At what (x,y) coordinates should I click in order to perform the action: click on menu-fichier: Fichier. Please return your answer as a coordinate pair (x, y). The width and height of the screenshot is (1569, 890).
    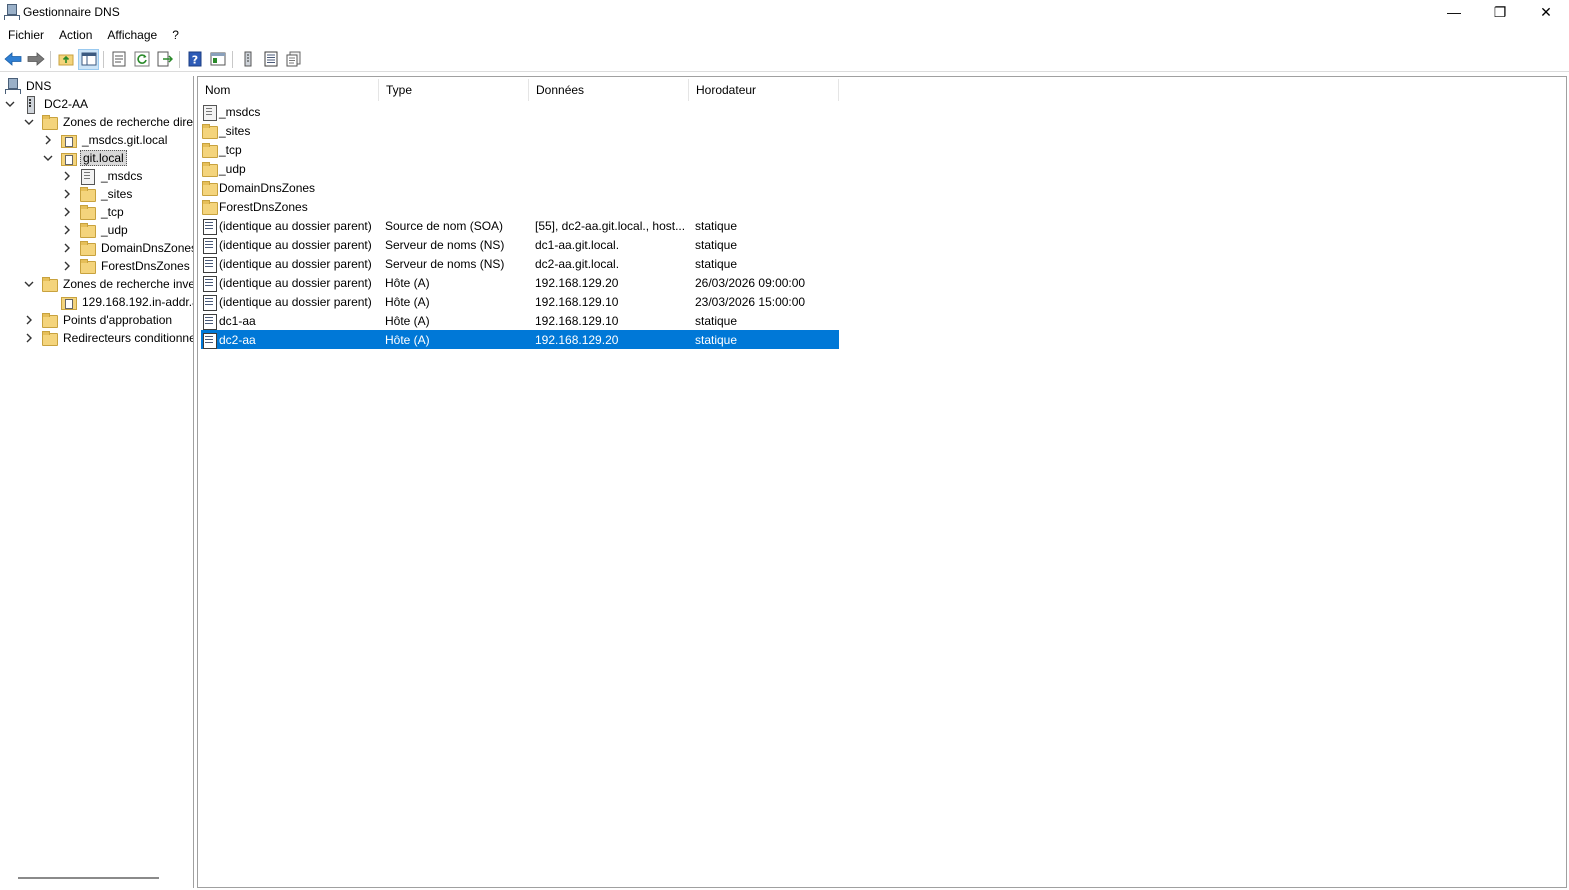
    Looking at the image, I should click on (26, 35).